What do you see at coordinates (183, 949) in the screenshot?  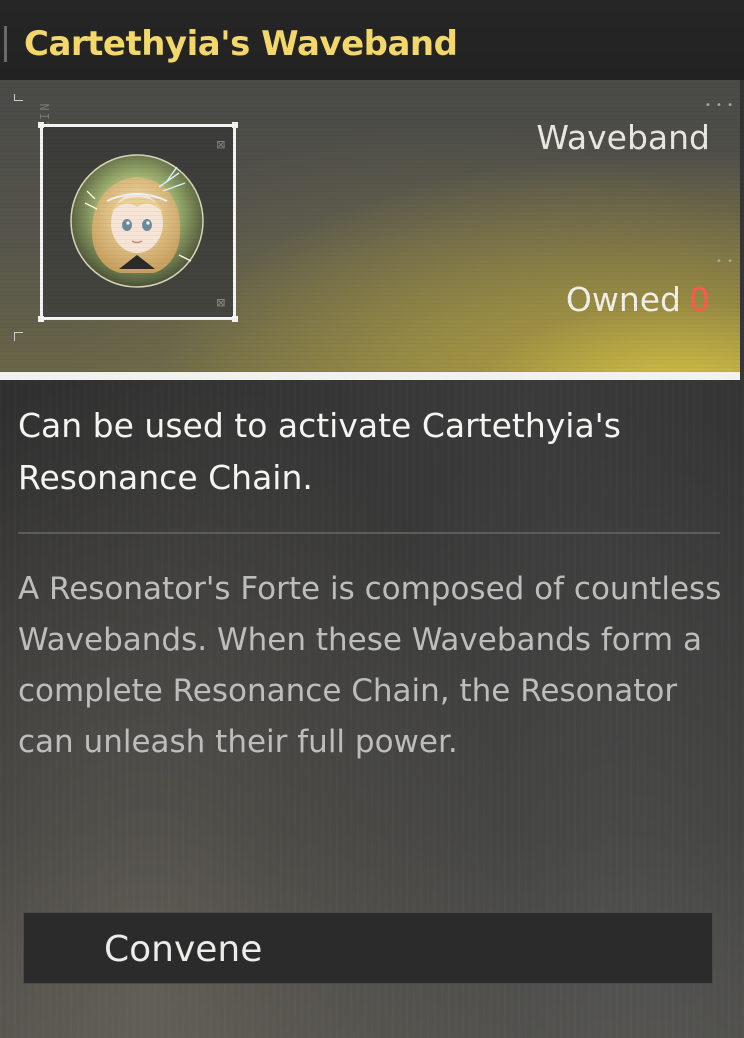 I see `convene-button-label: Convene` at bounding box center [183, 949].